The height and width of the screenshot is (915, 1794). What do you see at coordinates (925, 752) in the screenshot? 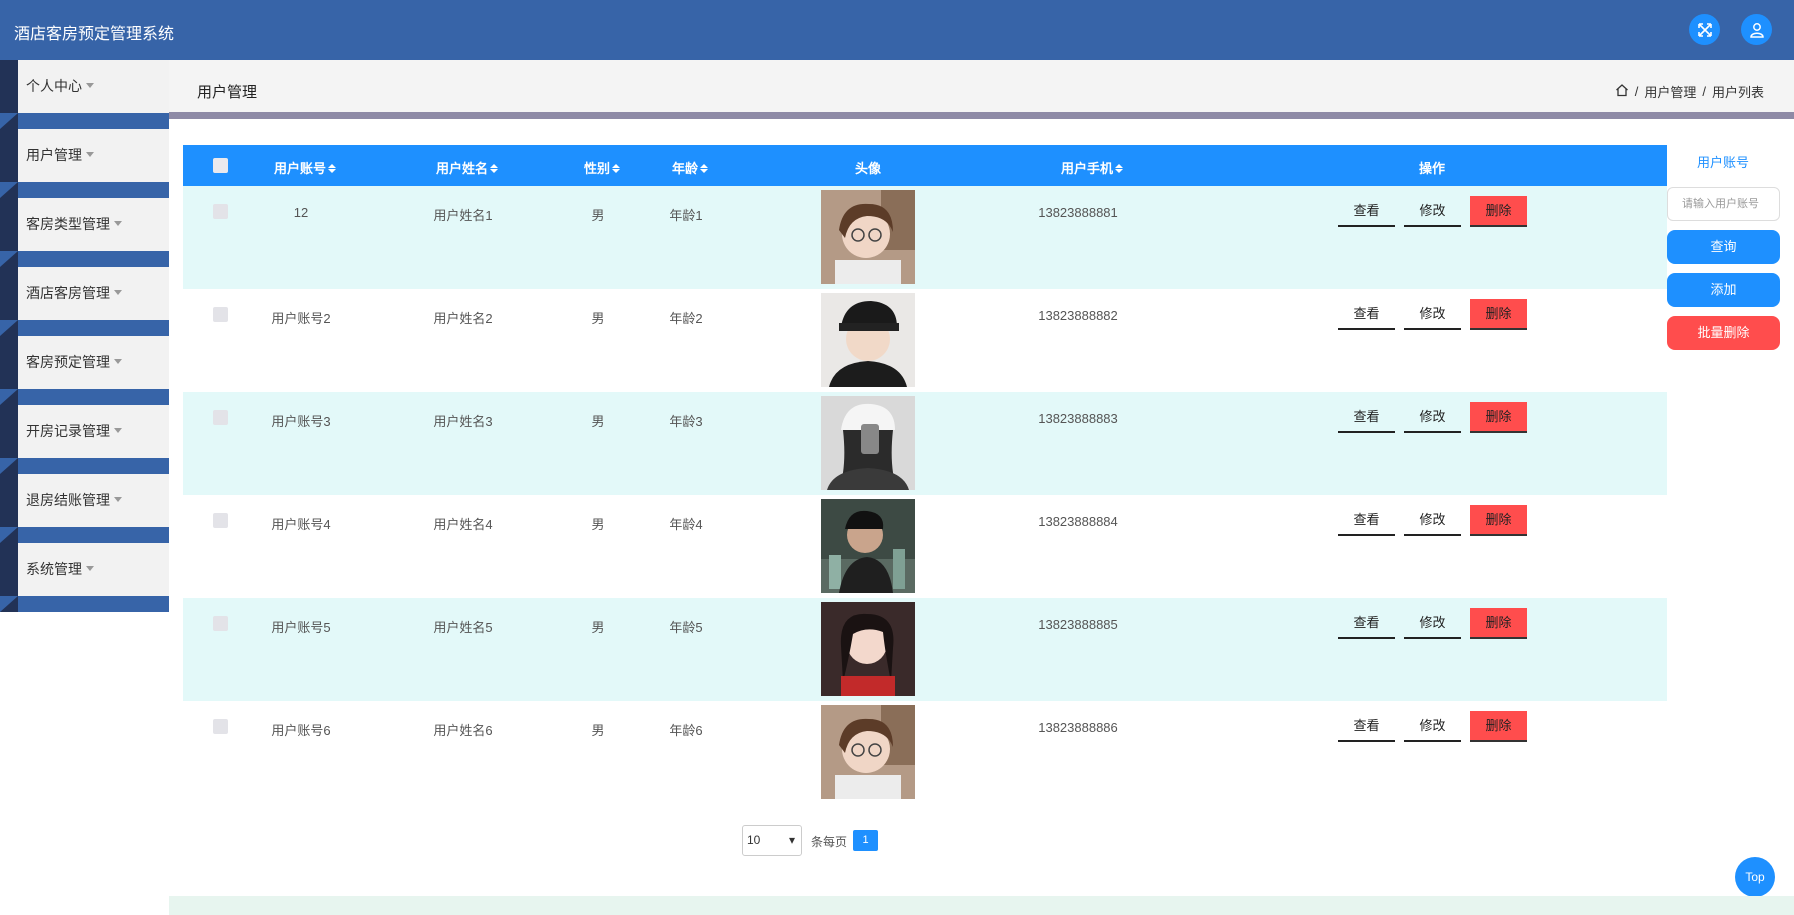
I see `table-row: 用户账号6 用户姓名6 男 年龄6 13823888886 查看 修改 删除` at bounding box center [925, 752].